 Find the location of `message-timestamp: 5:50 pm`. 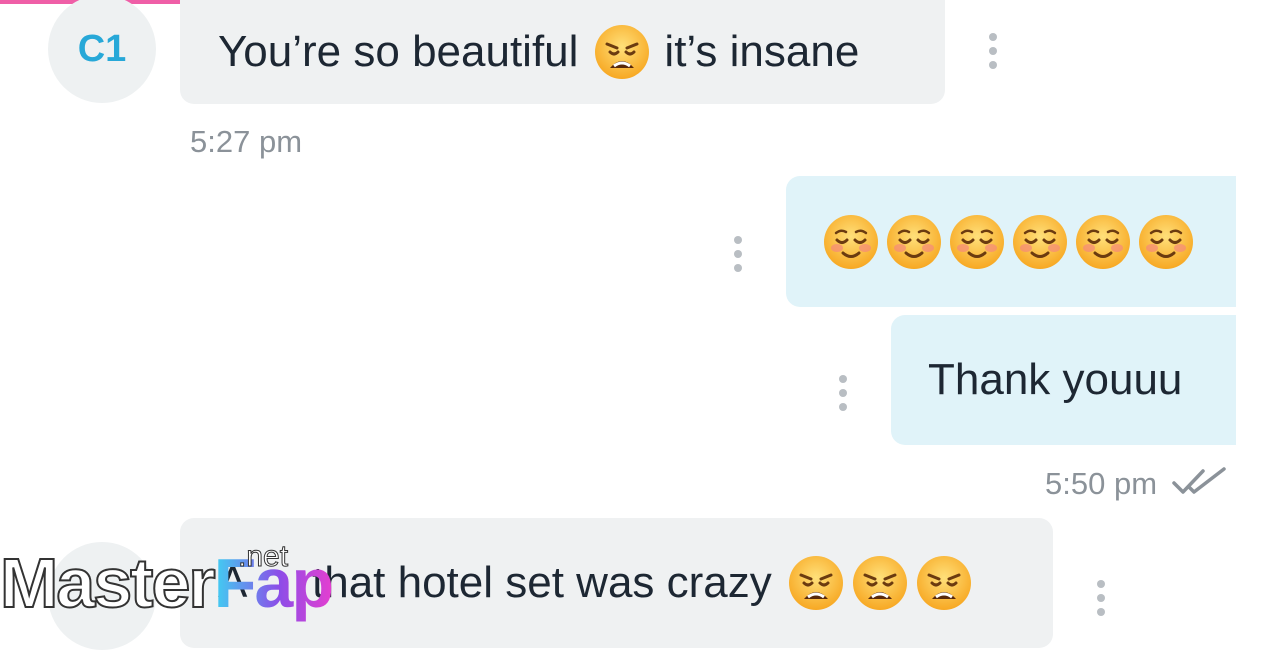

message-timestamp: 5:50 pm is located at coordinates (1101, 483).